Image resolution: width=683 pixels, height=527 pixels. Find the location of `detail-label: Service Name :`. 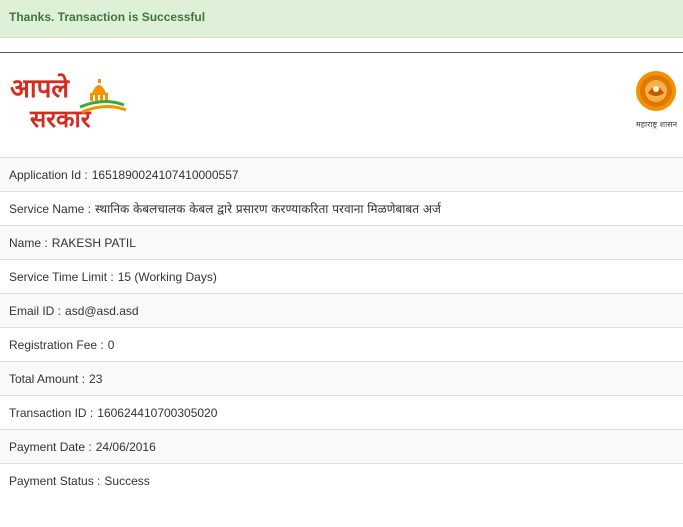

detail-label: Service Name : is located at coordinates (50, 208).